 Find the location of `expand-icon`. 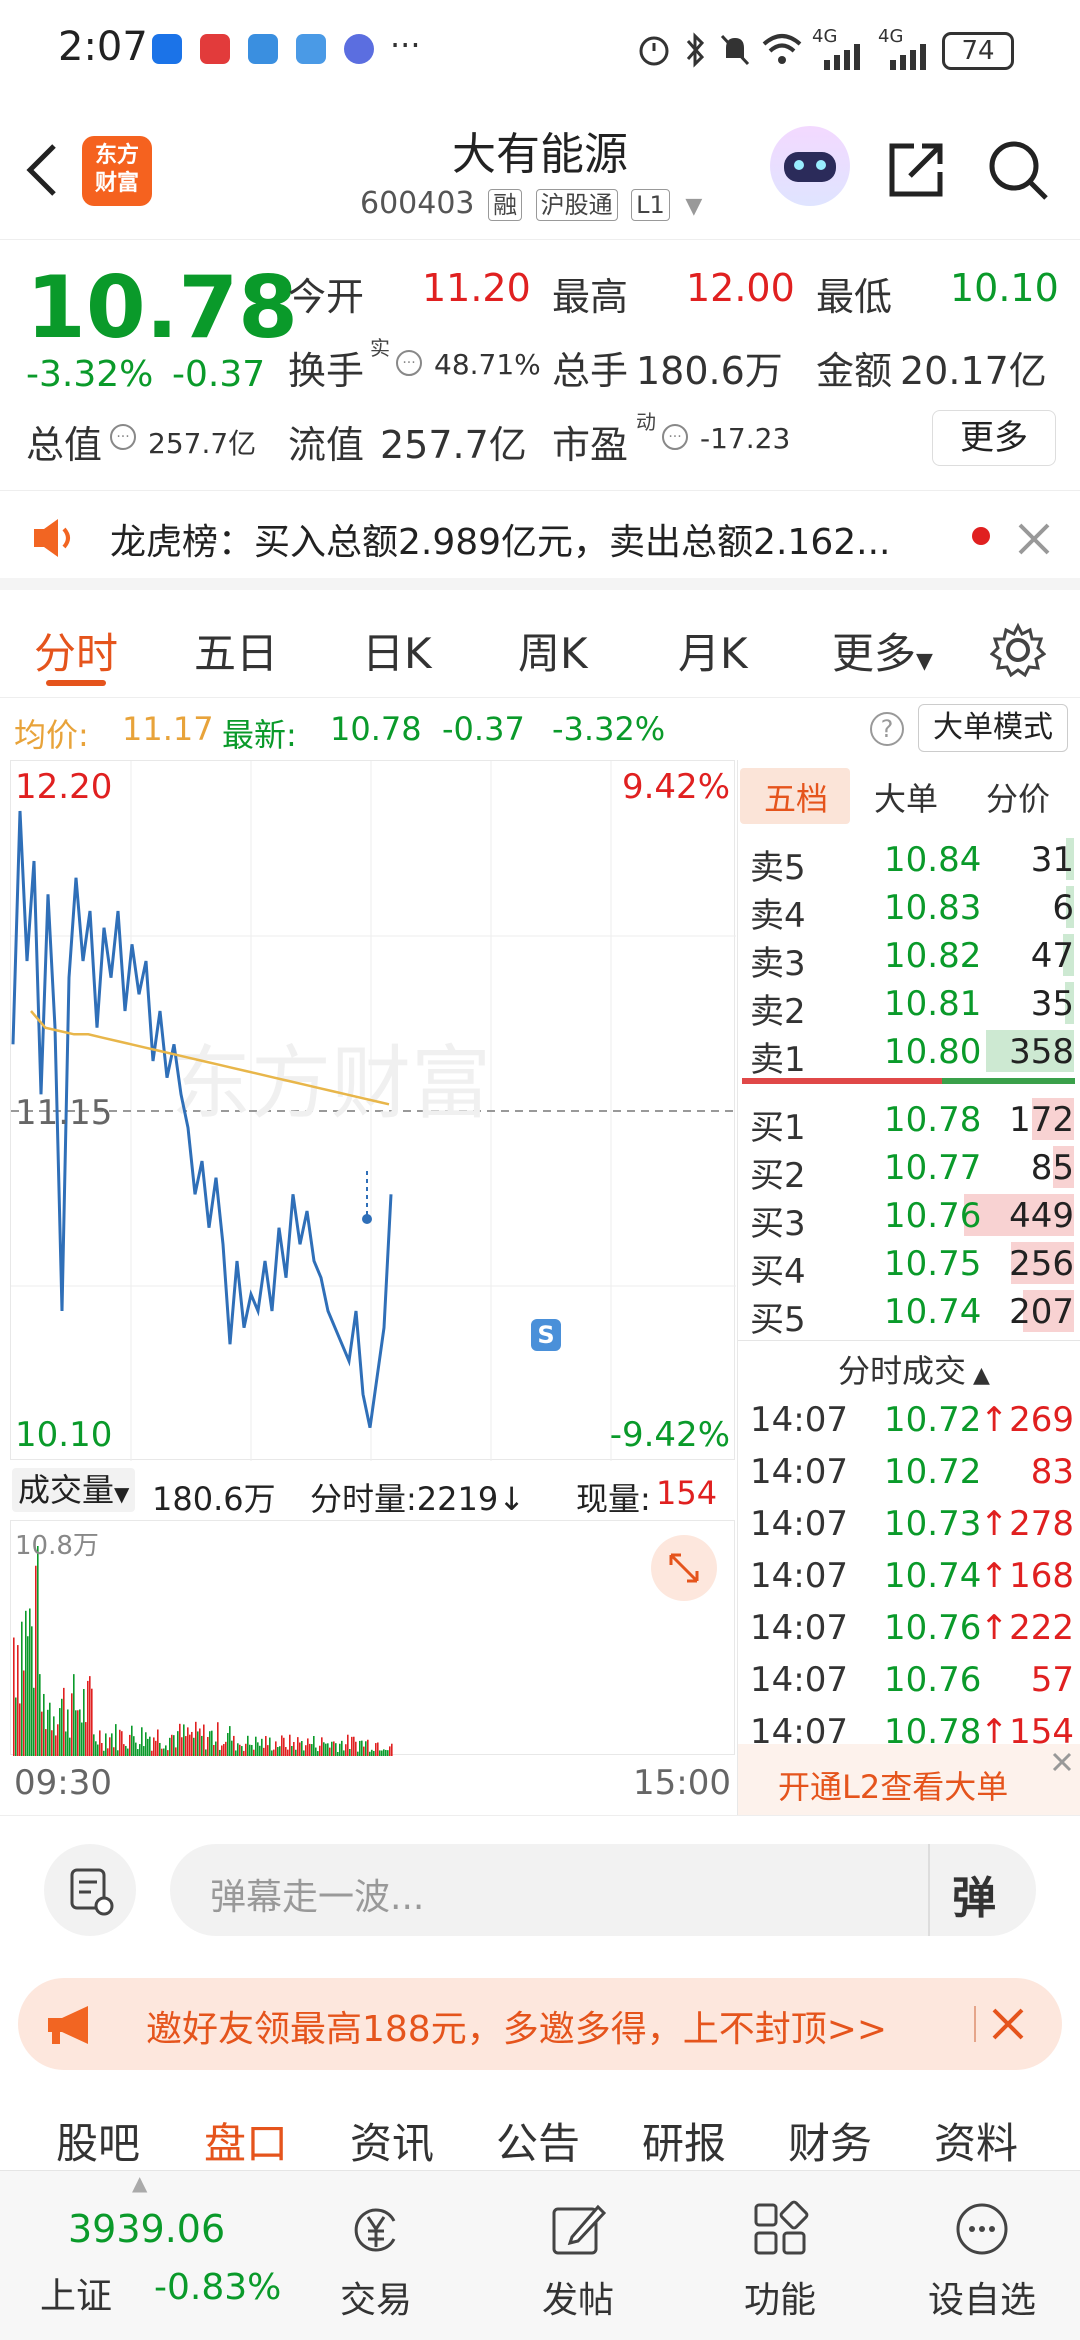

expand-icon is located at coordinates (684, 1568).